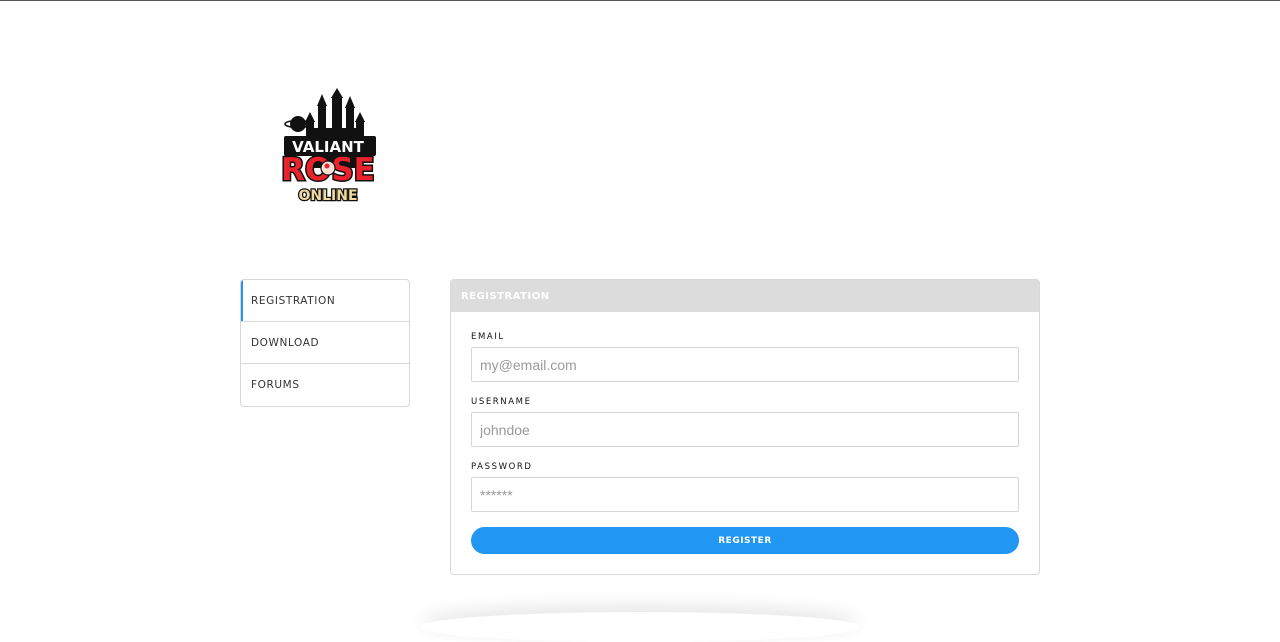  Describe the element at coordinates (327, 196) in the screenshot. I see `svg-text: ONLINE` at that location.